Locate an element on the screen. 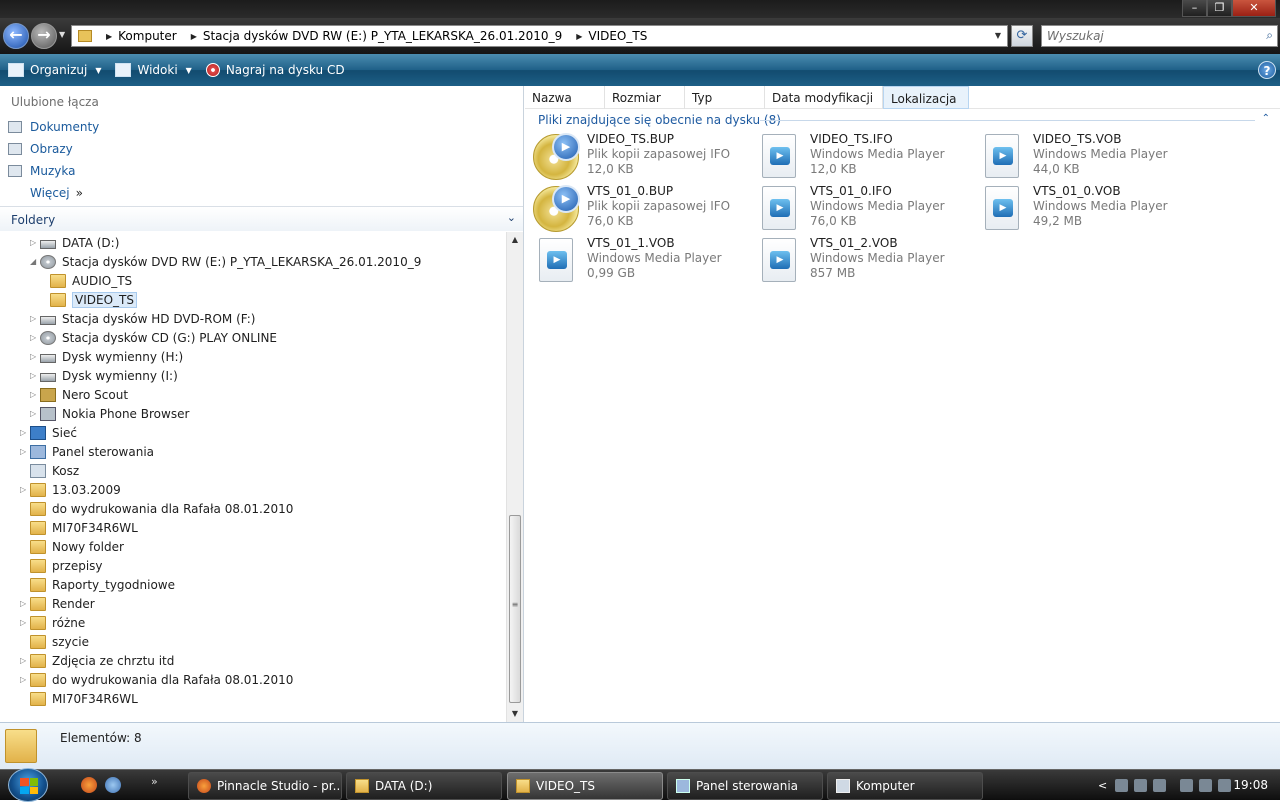 This screenshot has height=802, width=1280. column-header-size: Rozmiar is located at coordinates (645, 97).